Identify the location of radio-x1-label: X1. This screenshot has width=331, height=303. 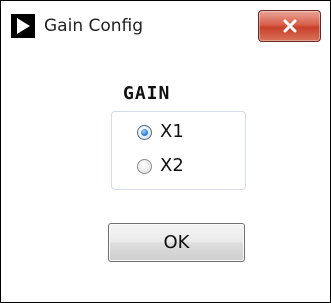
(172, 132).